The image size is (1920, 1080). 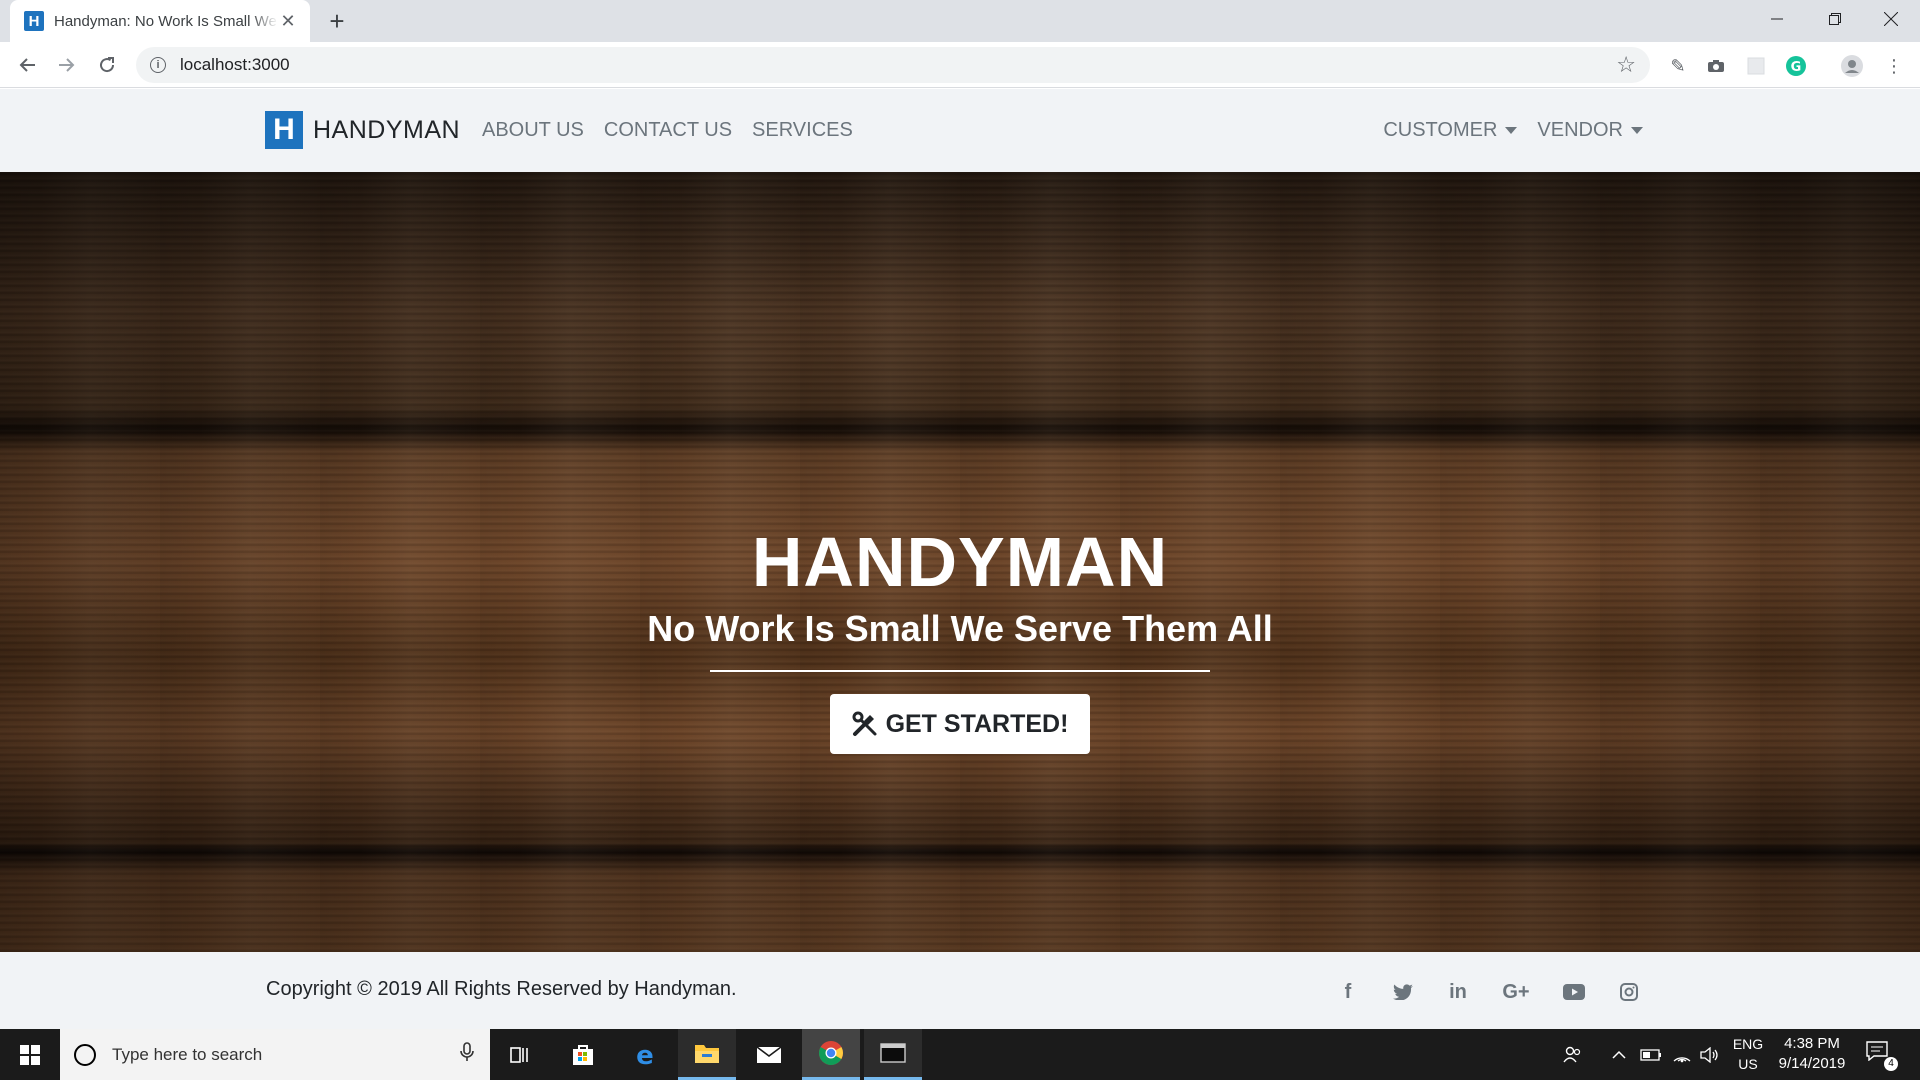 What do you see at coordinates (284, 130) in the screenshot?
I see `brand-logo-icon: H` at bounding box center [284, 130].